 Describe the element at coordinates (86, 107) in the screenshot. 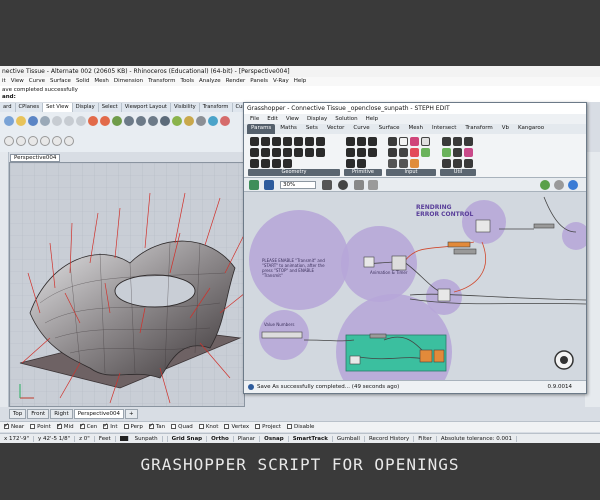

I see `tab-display: Display` at that location.